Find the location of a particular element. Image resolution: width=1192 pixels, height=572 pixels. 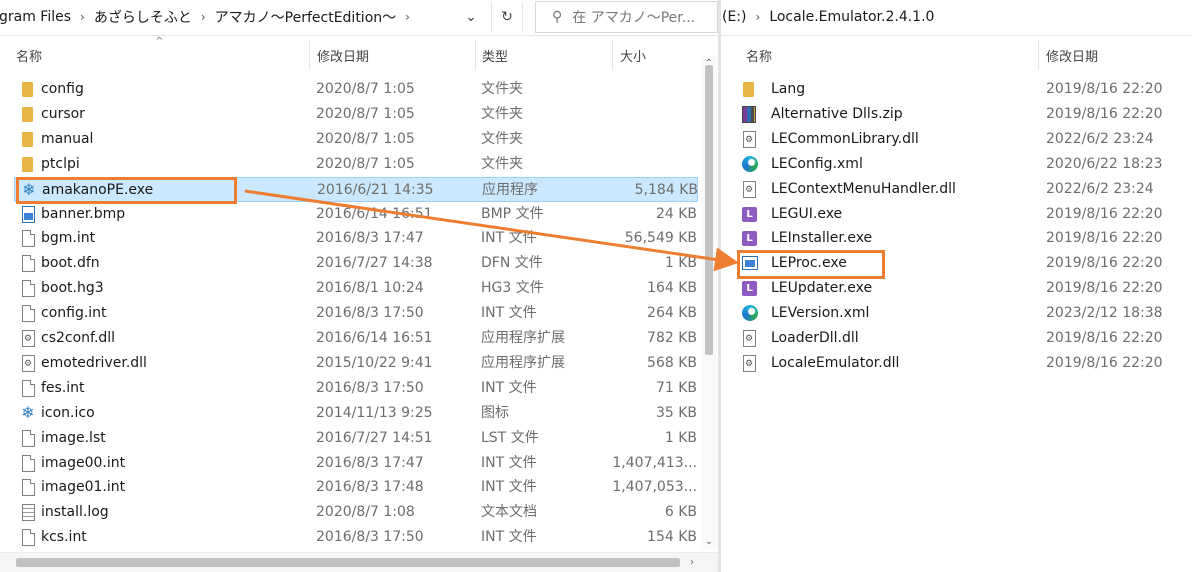

file-row: L LEUpdater.exe 2019/8/16 22:20 is located at coordinates (961, 288).